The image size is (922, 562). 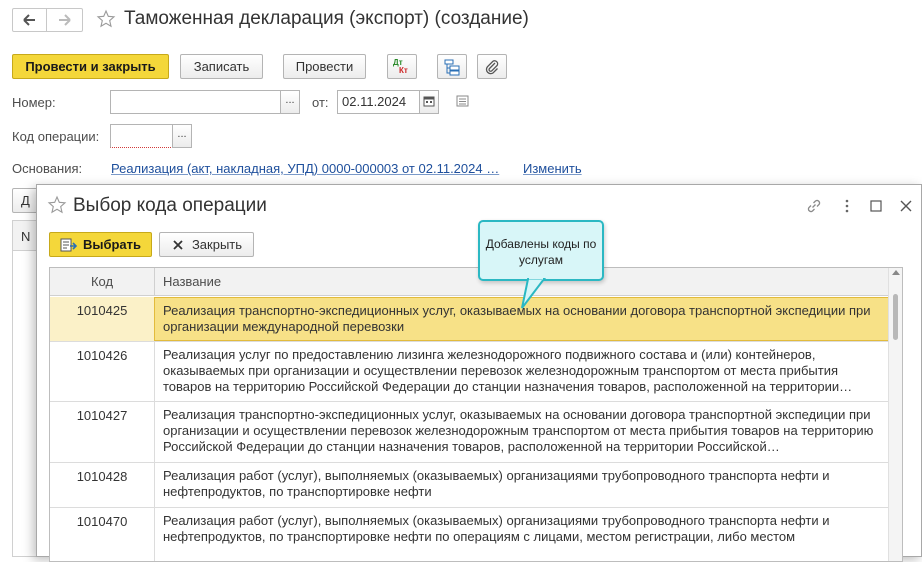 I want to click on operation-code-label: Код операции:, so click(x=56, y=136).